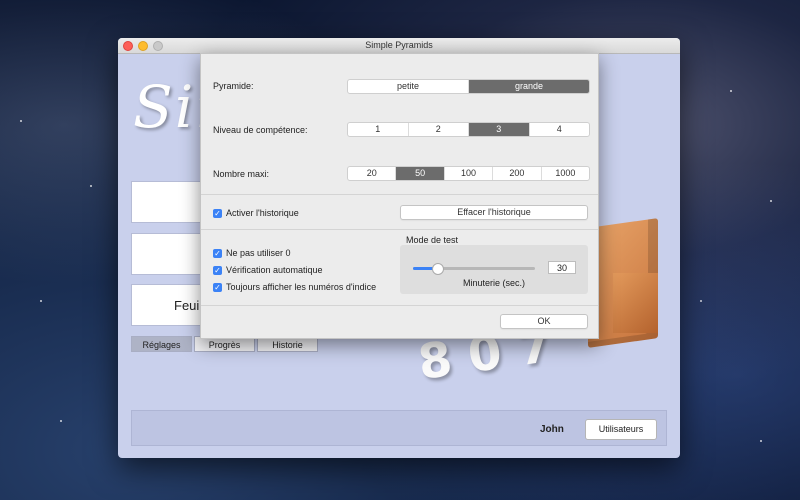 The image size is (800, 500). Describe the element at coordinates (372, 173) in the screenshot. I see `max-option-20: 20` at that location.